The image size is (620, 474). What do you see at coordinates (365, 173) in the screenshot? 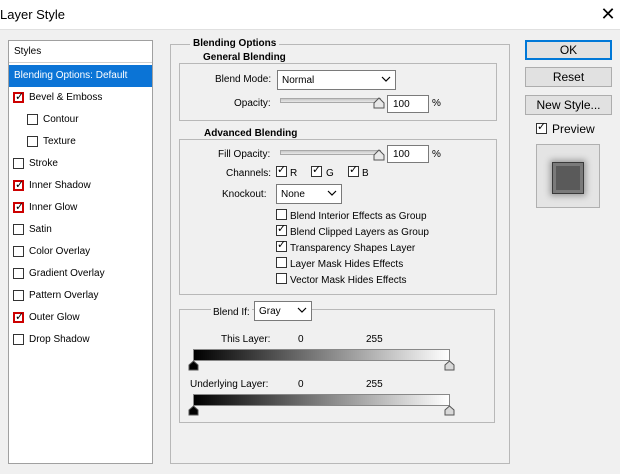
I see `channel-b-label: B` at bounding box center [365, 173].